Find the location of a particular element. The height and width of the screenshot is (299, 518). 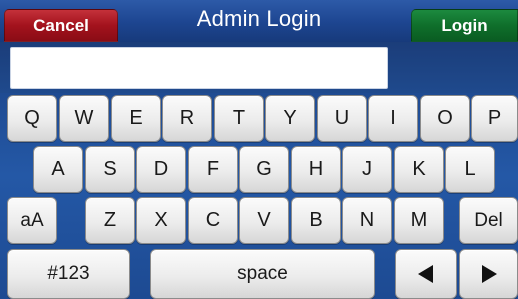

left-arrow-icon is located at coordinates (425, 274).